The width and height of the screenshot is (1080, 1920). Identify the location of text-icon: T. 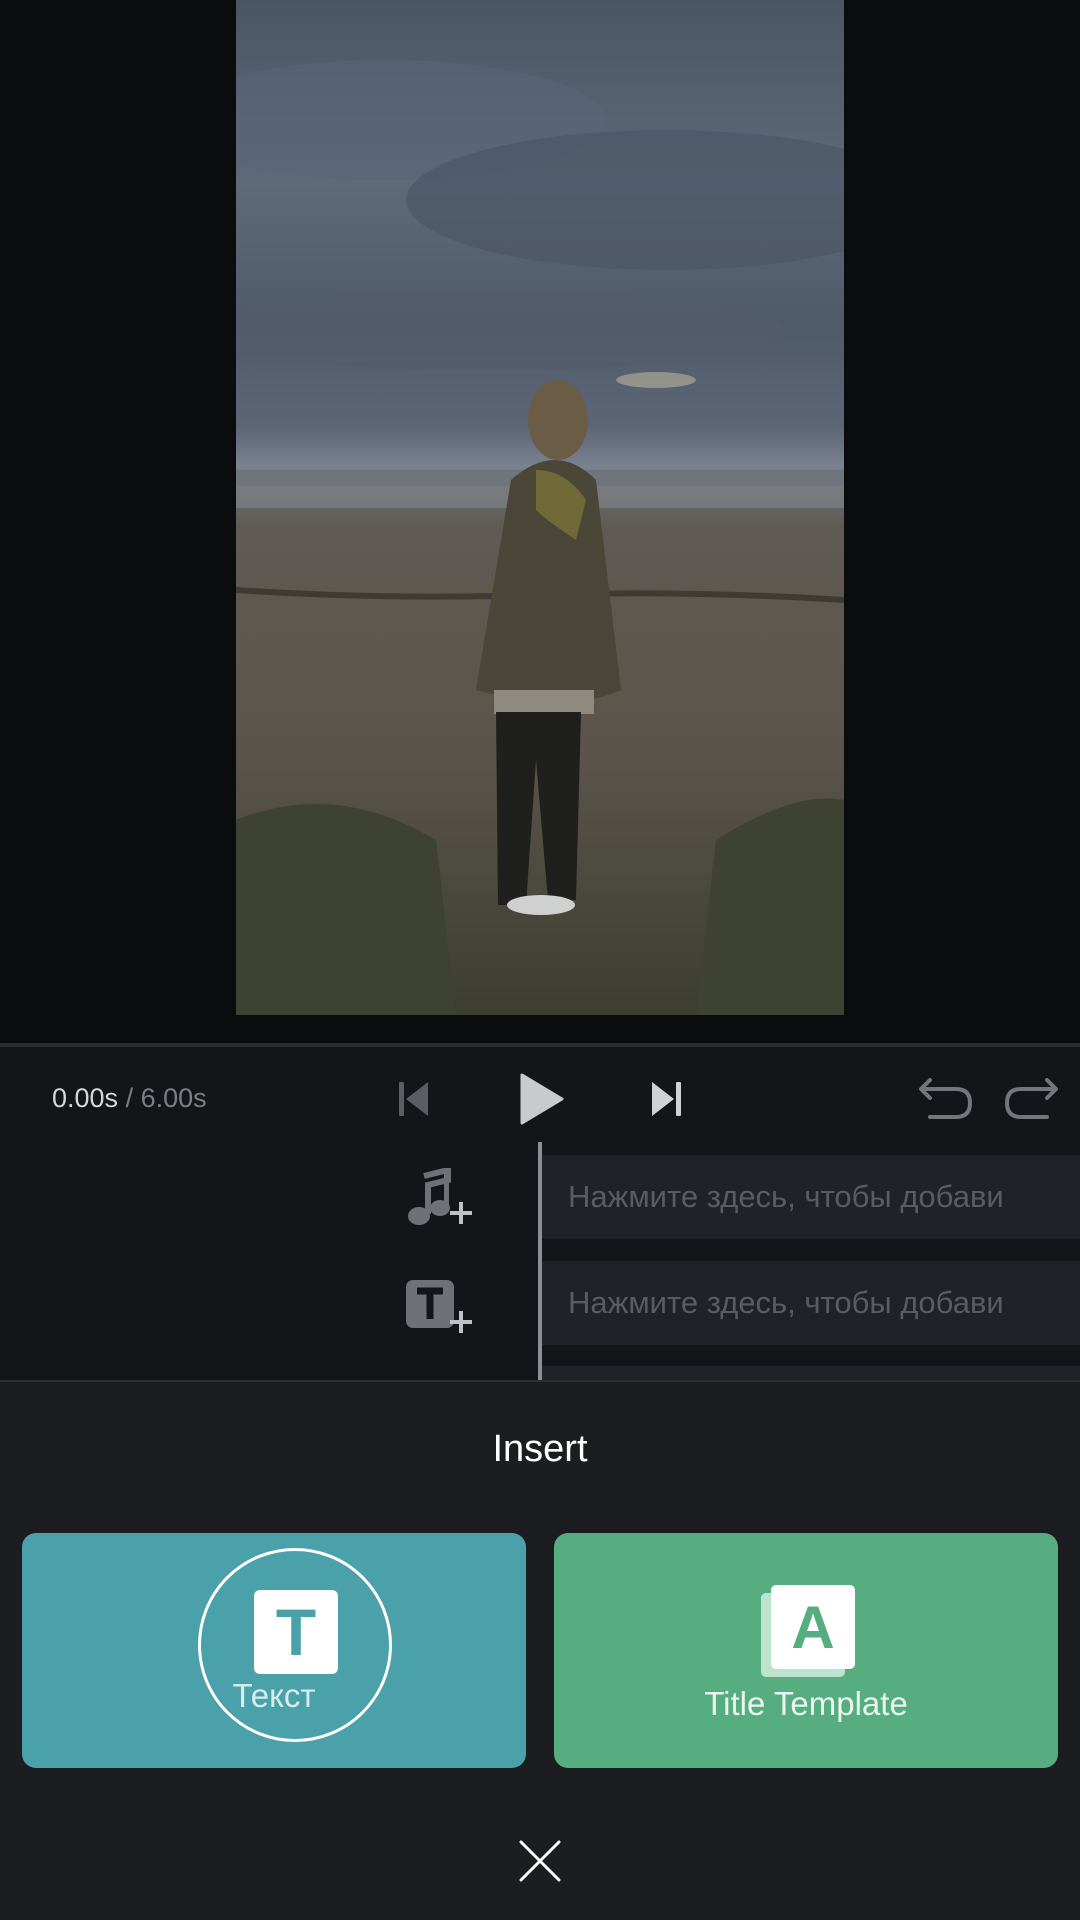
(296, 1632).